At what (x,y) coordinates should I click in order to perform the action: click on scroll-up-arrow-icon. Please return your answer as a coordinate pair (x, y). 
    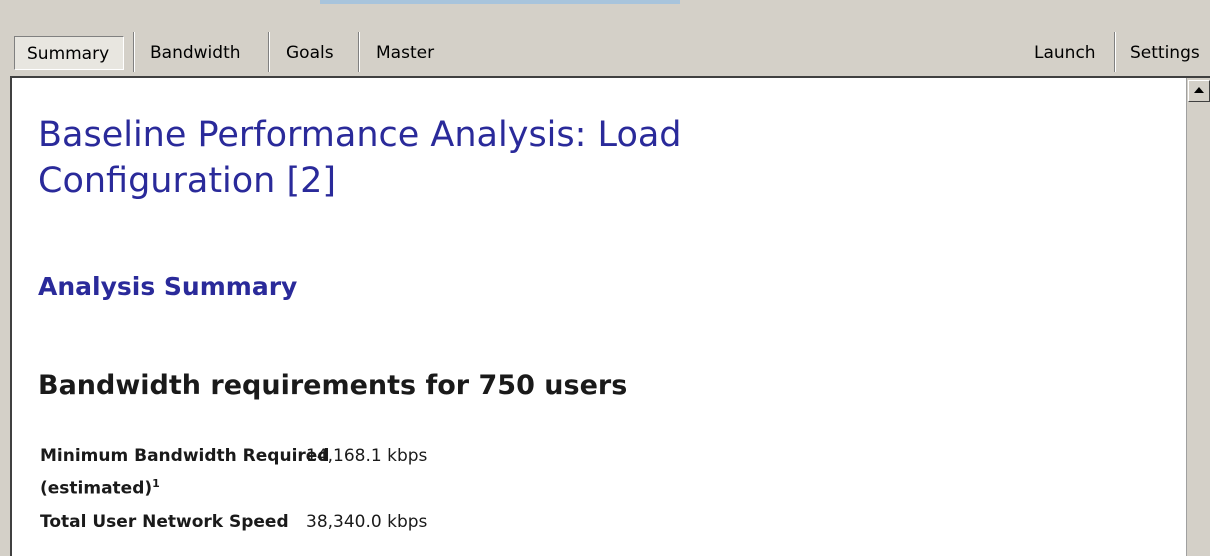
    Looking at the image, I should click on (1199, 91).